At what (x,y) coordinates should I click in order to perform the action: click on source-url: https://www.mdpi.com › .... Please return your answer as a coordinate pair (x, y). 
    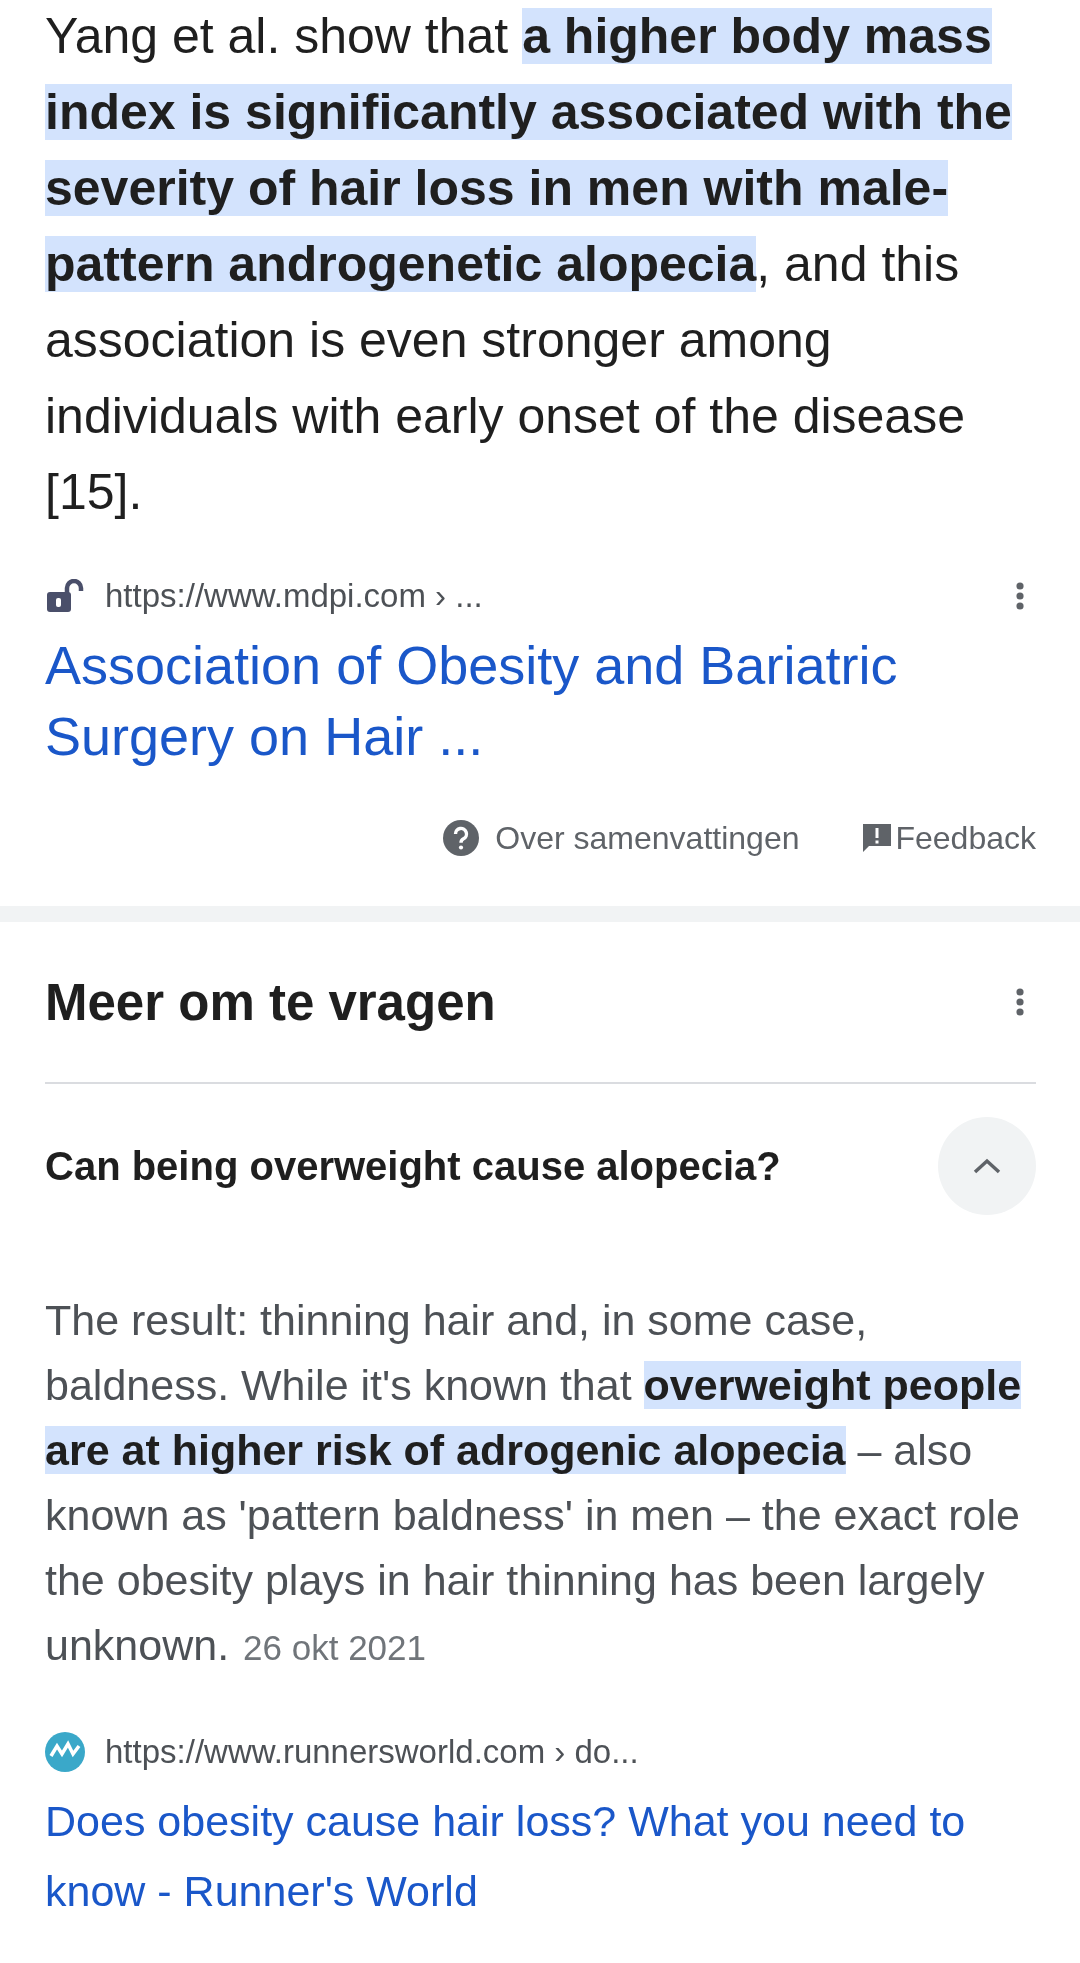
    Looking at the image, I should click on (294, 596).